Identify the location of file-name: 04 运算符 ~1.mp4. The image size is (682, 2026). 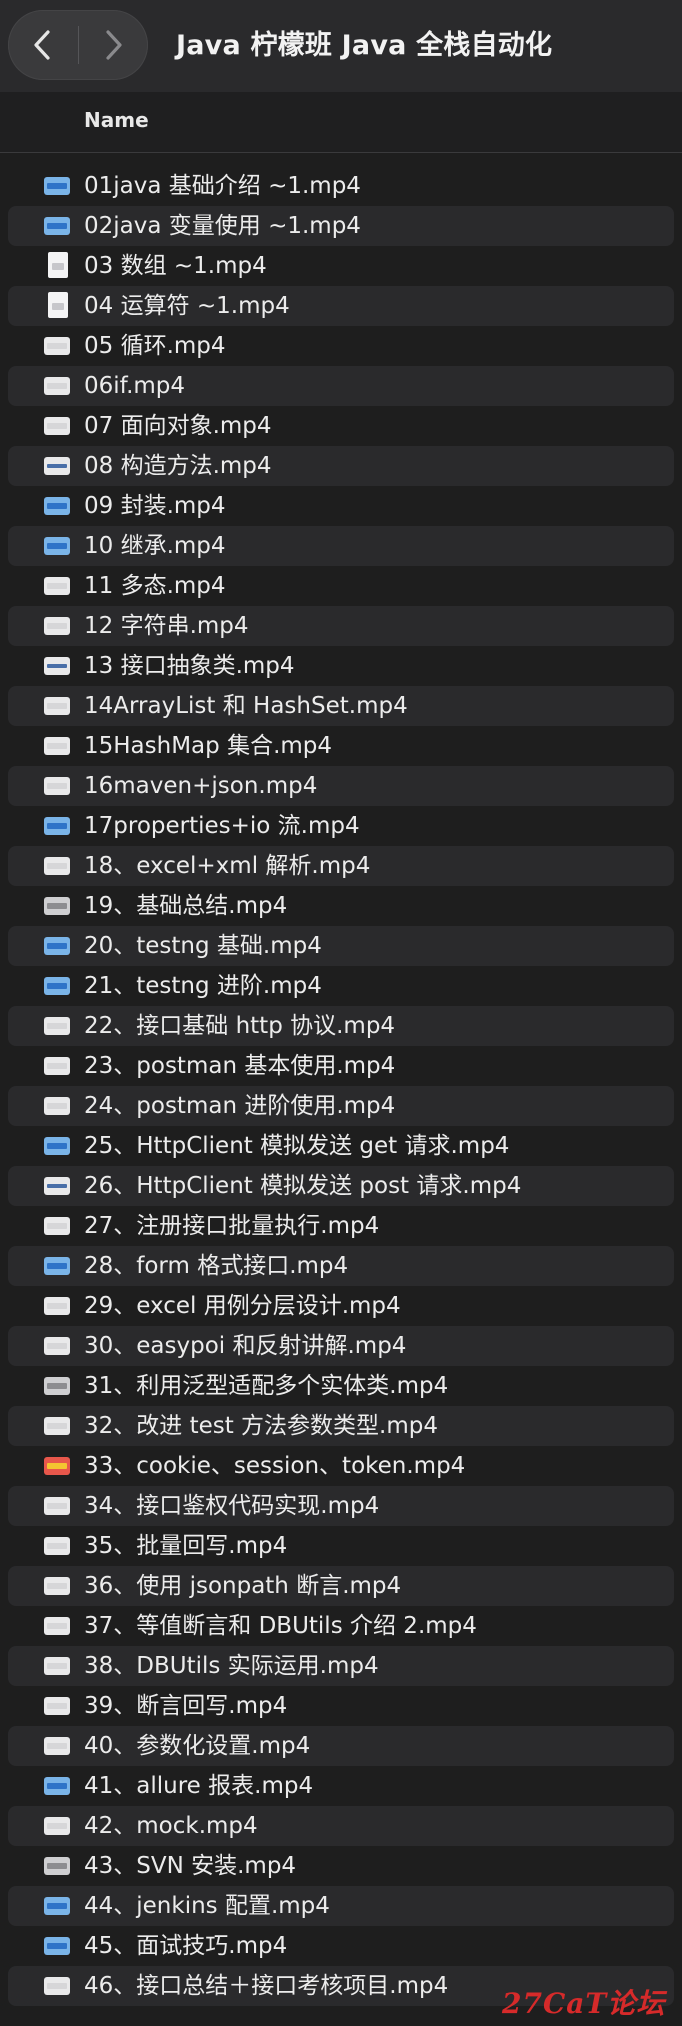
(187, 306).